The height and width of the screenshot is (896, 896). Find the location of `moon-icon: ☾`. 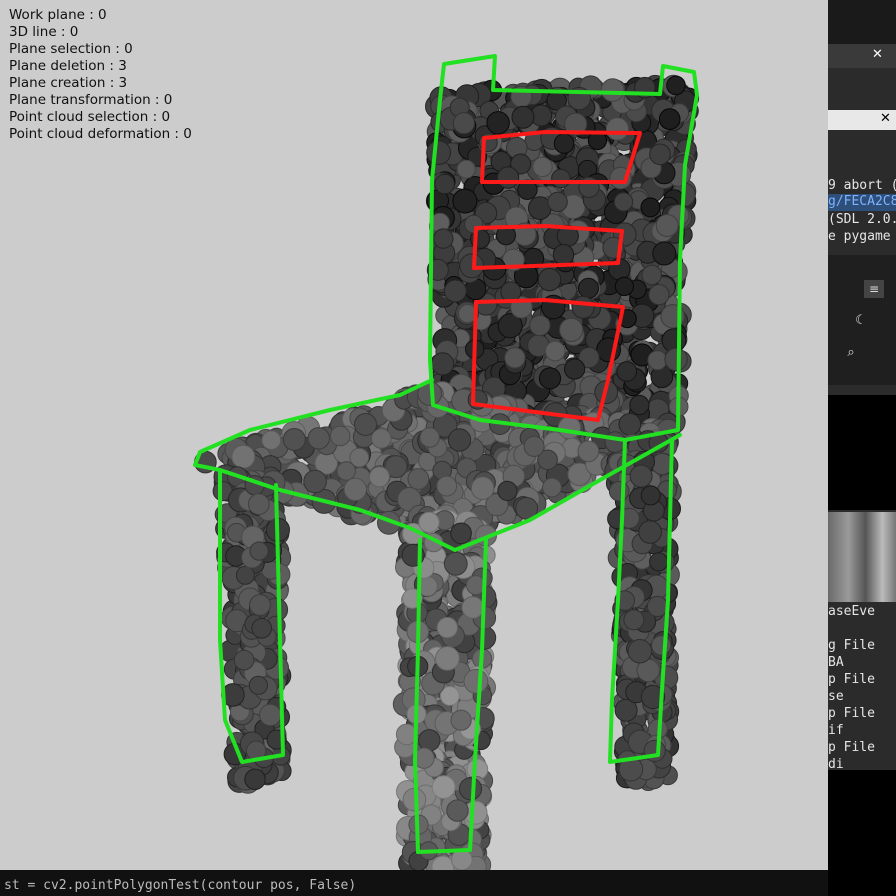

moon-icon: ☾ is located at coordinates (861, 321).